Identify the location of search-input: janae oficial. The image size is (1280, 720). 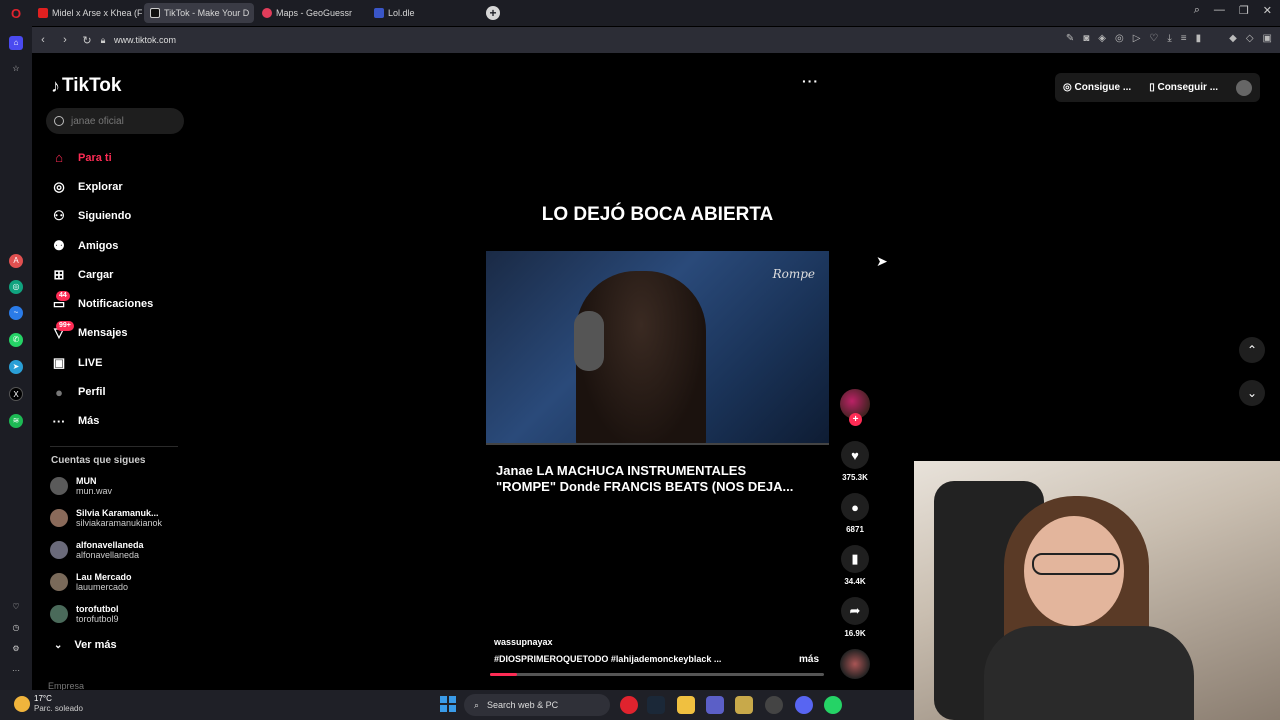
(115, 121).